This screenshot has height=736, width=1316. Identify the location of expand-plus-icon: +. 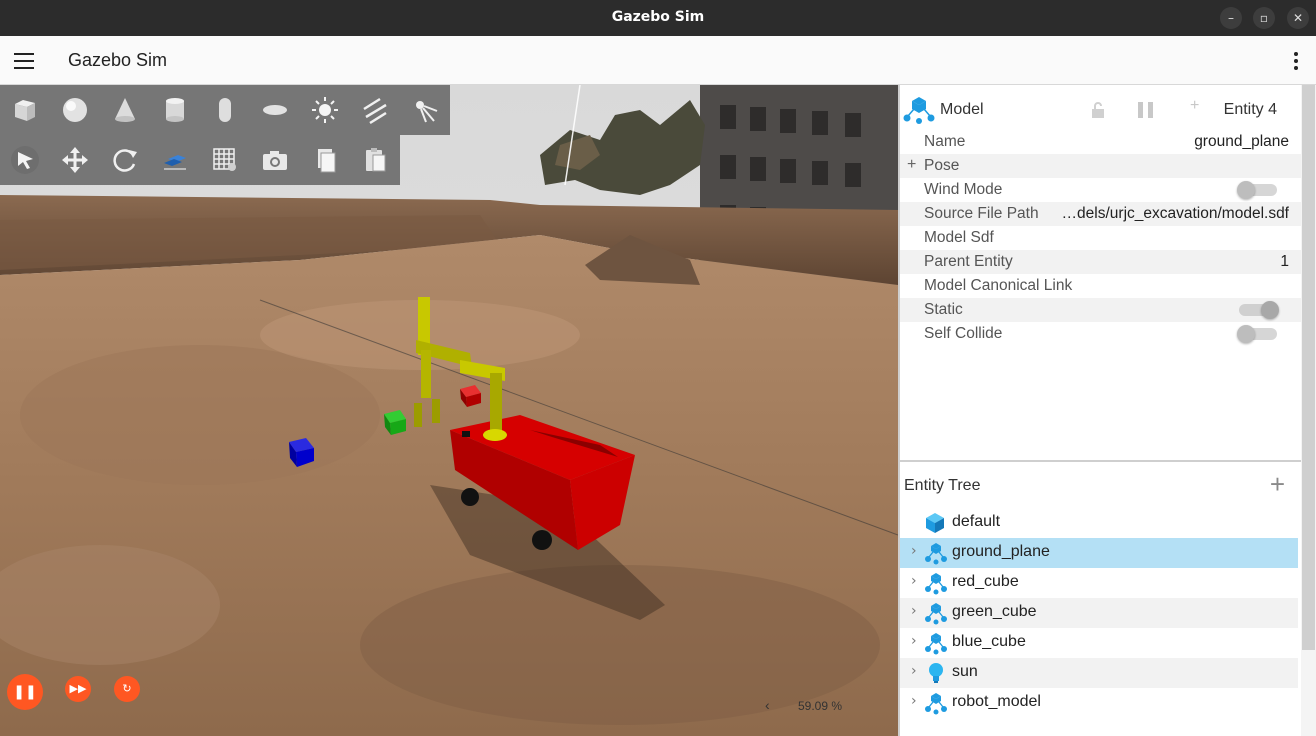
(911, 165).